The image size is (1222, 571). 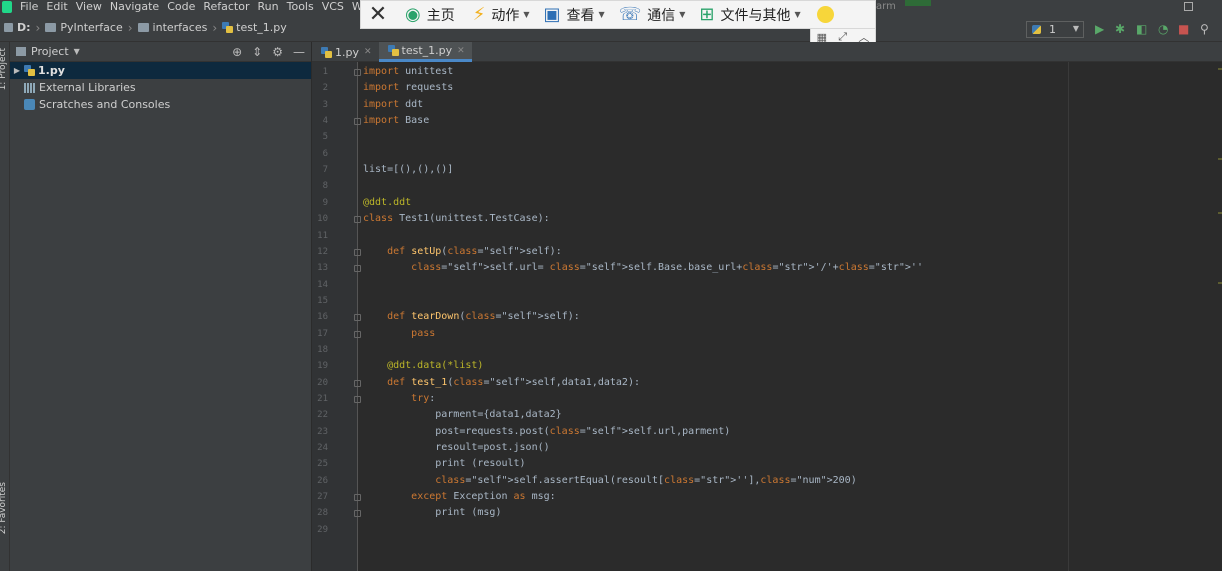 I want to click on menu-vcs: VCS, so click(x=333, y=7).